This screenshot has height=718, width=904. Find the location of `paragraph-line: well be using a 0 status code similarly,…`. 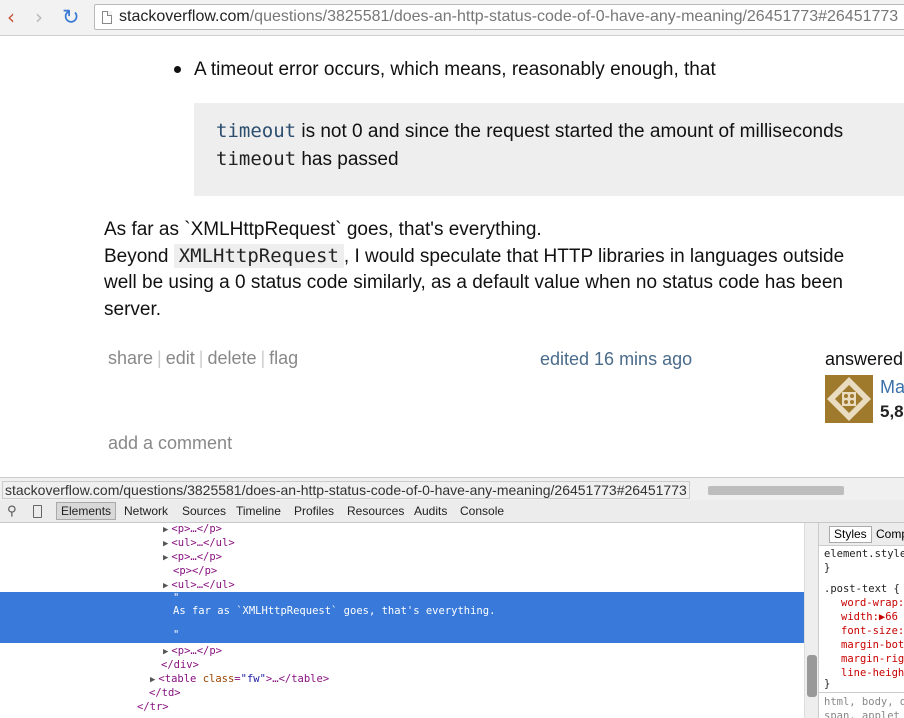

paragraph-line: well be using a 0 status code similarly,… is located at coordinates (473, 282).